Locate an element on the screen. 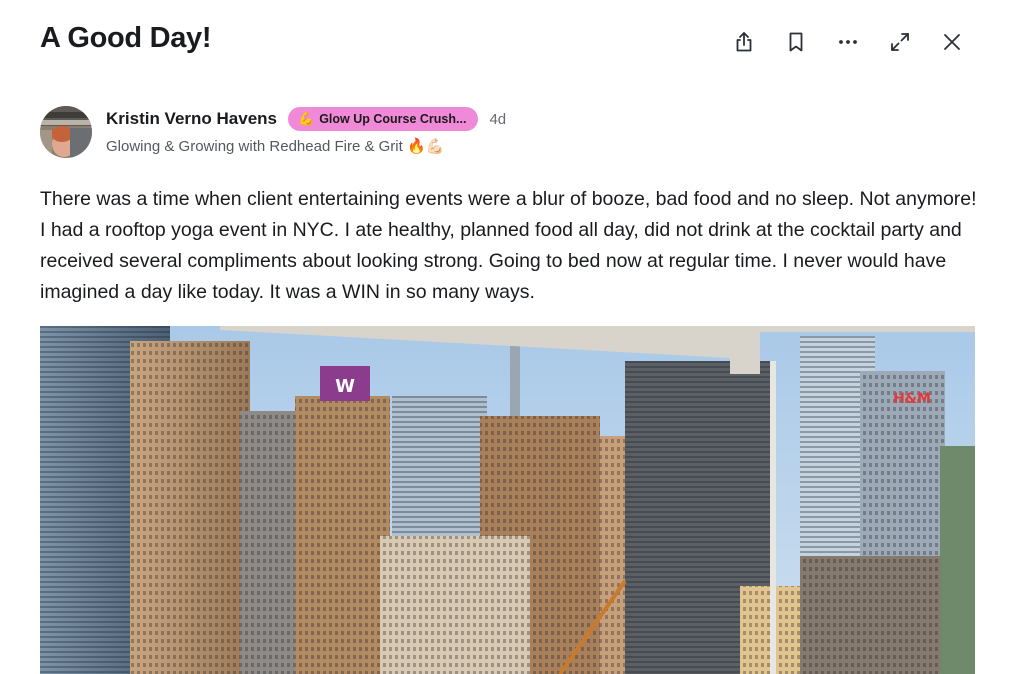 The width and height of the screenshot is (1016, 674). post-timestamp: 4d is located at coordinates (497, 119).